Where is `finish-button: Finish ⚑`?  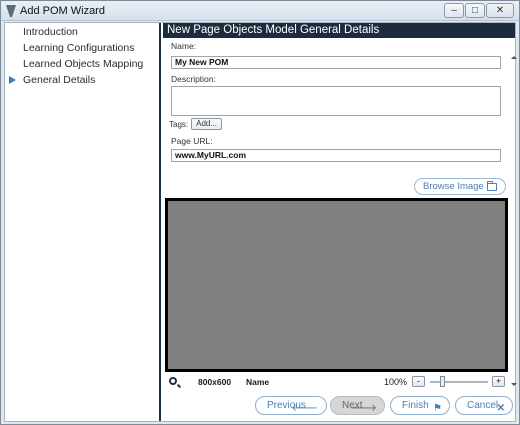 finish-button: Finish ⚑ is located at coordinates (420, 405).